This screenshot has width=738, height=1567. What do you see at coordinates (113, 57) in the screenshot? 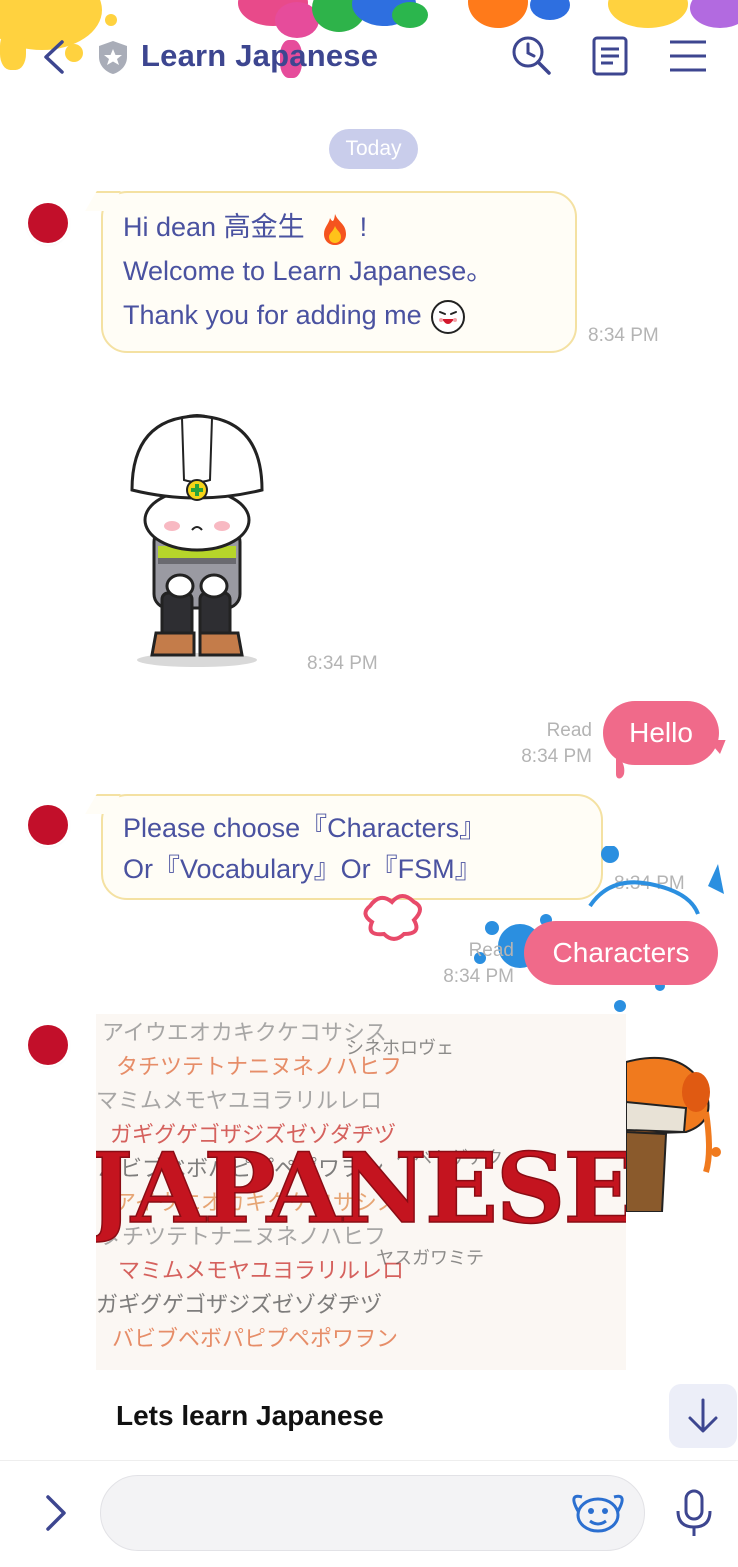
I see `shield-star-icon` at bounding box center [113, 57].